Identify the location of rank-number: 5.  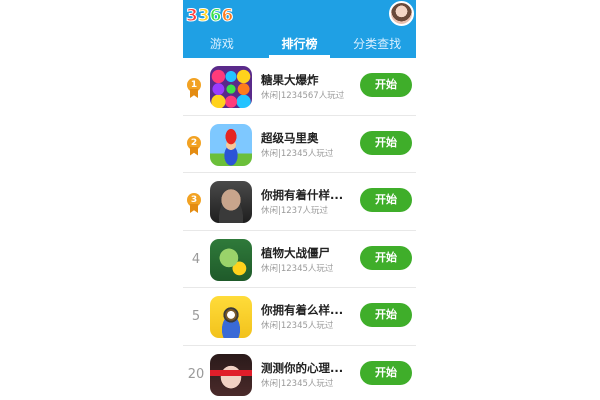
(196, 316).